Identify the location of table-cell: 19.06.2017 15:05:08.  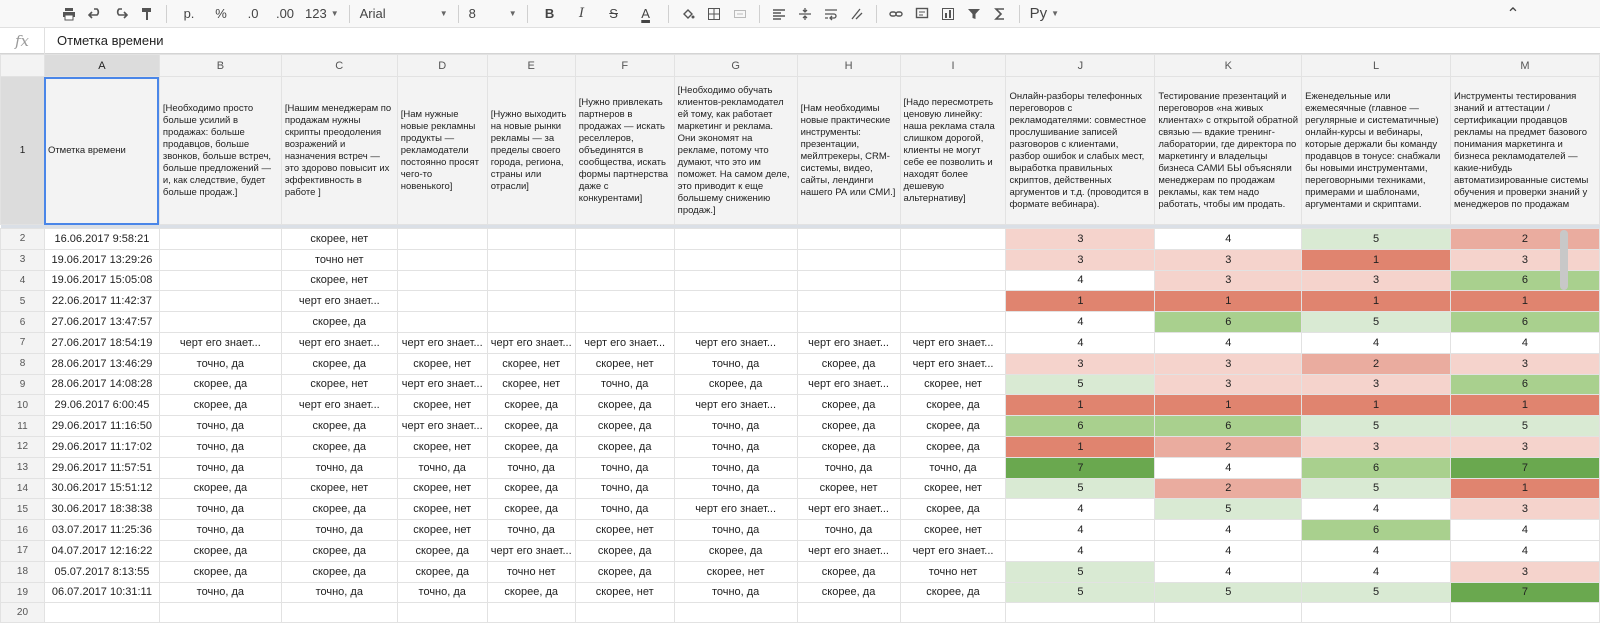
(101, 280).